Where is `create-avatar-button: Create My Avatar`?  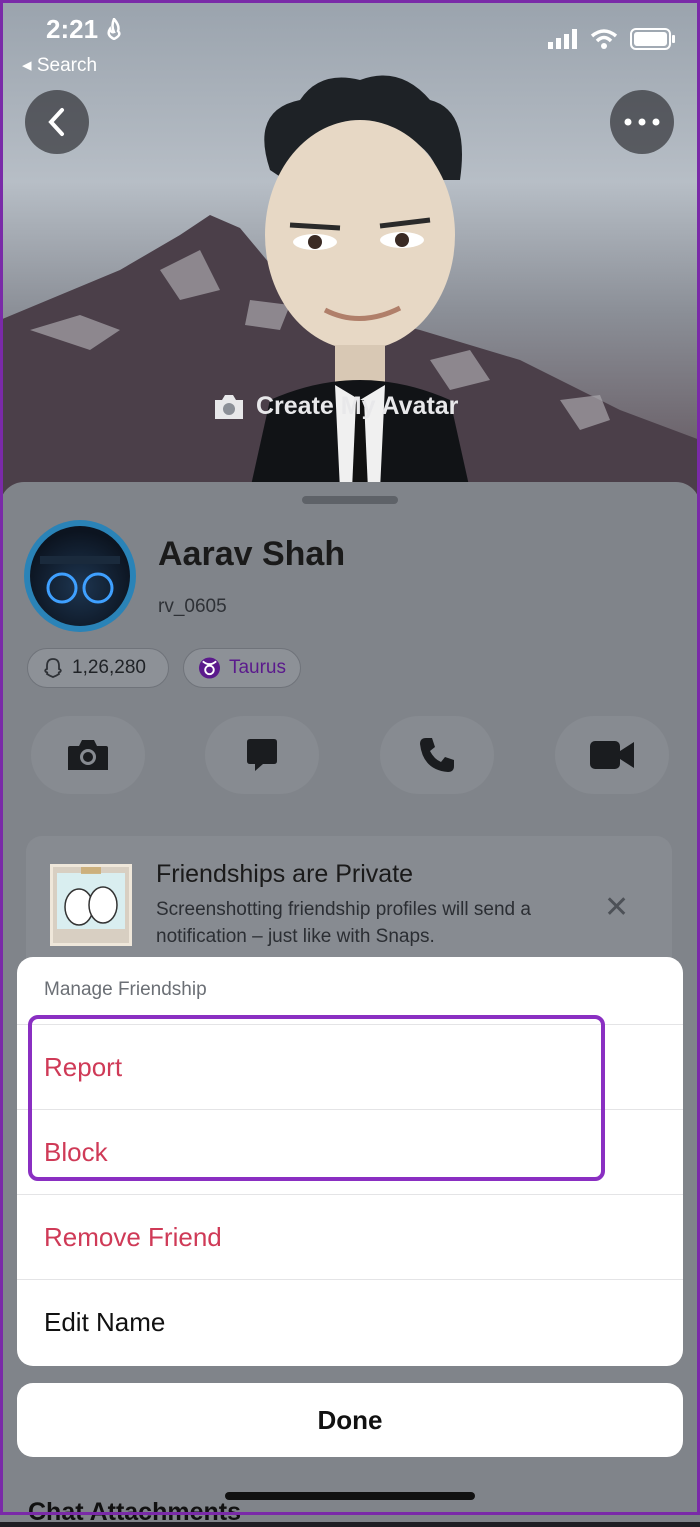
create-avatar-button: Create My Avatar is located at coordinates (335, 406).